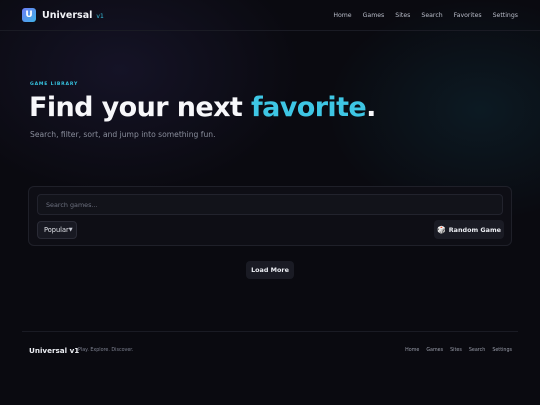 The width and height of the screenshot is (540, 405). What do you see at coordinates (106, 350) in the screenshot?
I see `footer-tagline: Play. Explore. Discover.` at bounding box center [106, 350].